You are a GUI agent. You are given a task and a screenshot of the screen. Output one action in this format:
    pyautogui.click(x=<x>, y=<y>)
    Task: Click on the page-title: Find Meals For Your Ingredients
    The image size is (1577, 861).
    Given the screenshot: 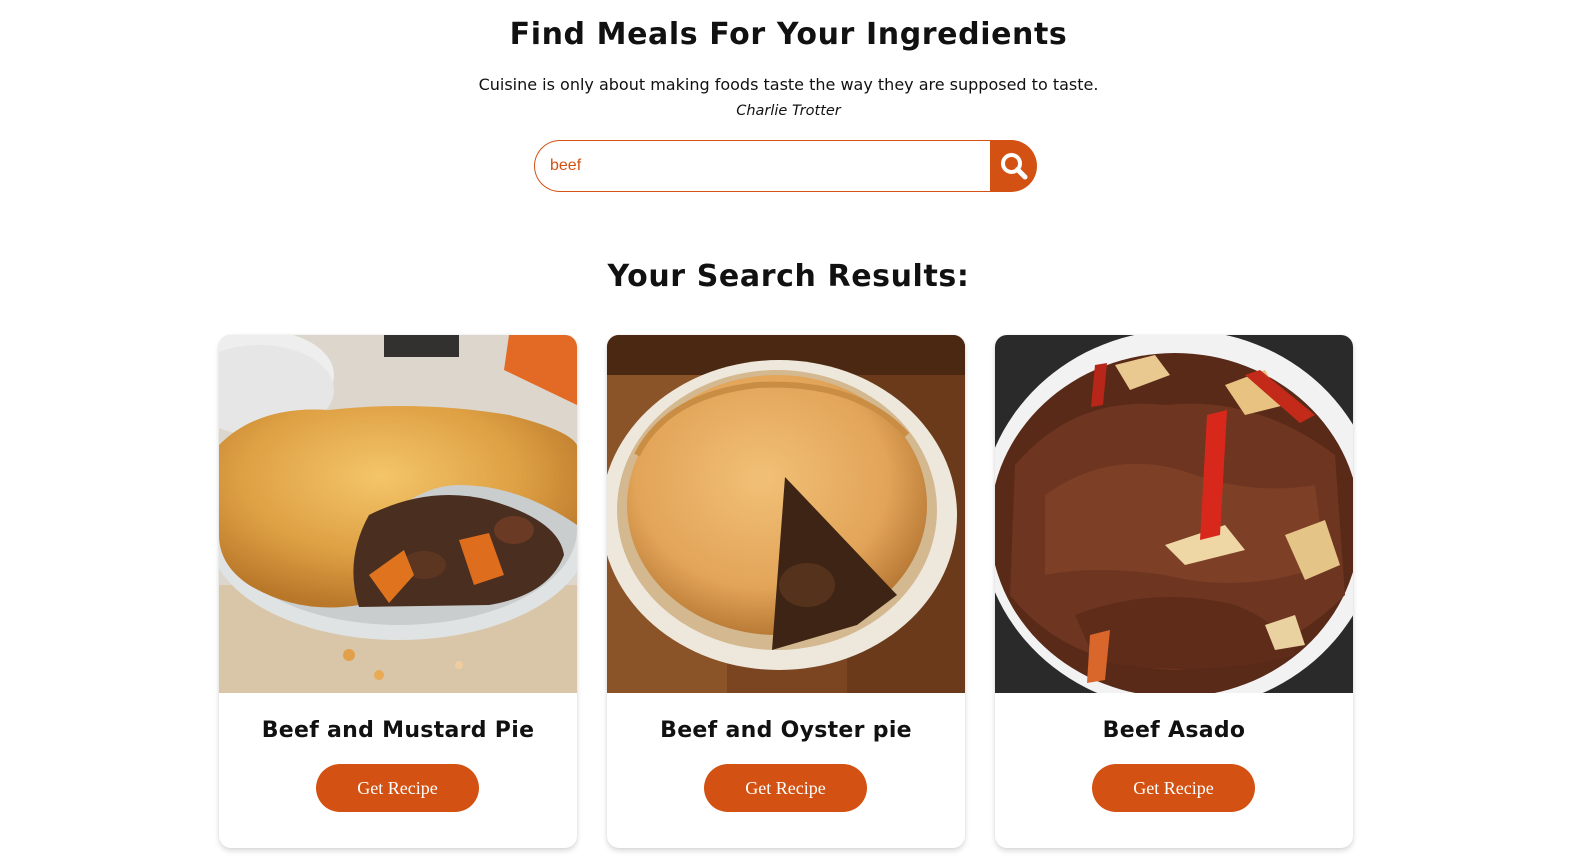 What is the action you would take?
    pyautogui.click(x=788, y=34)
    